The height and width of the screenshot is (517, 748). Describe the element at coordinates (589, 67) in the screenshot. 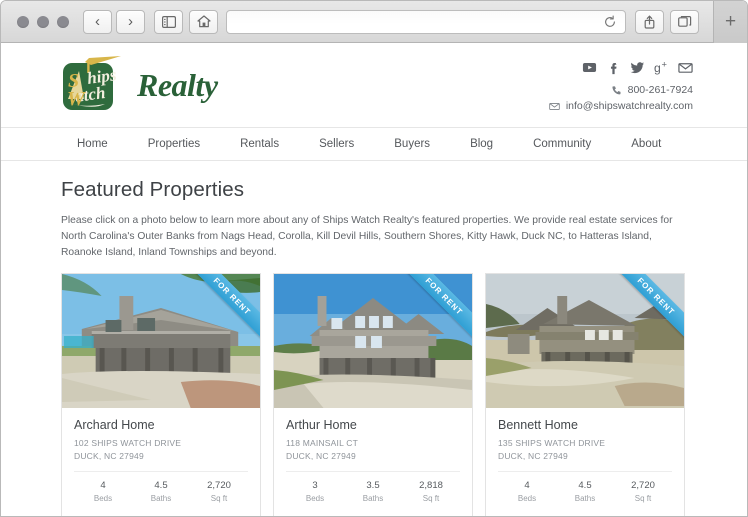

I see `youtube-icon` at that location.